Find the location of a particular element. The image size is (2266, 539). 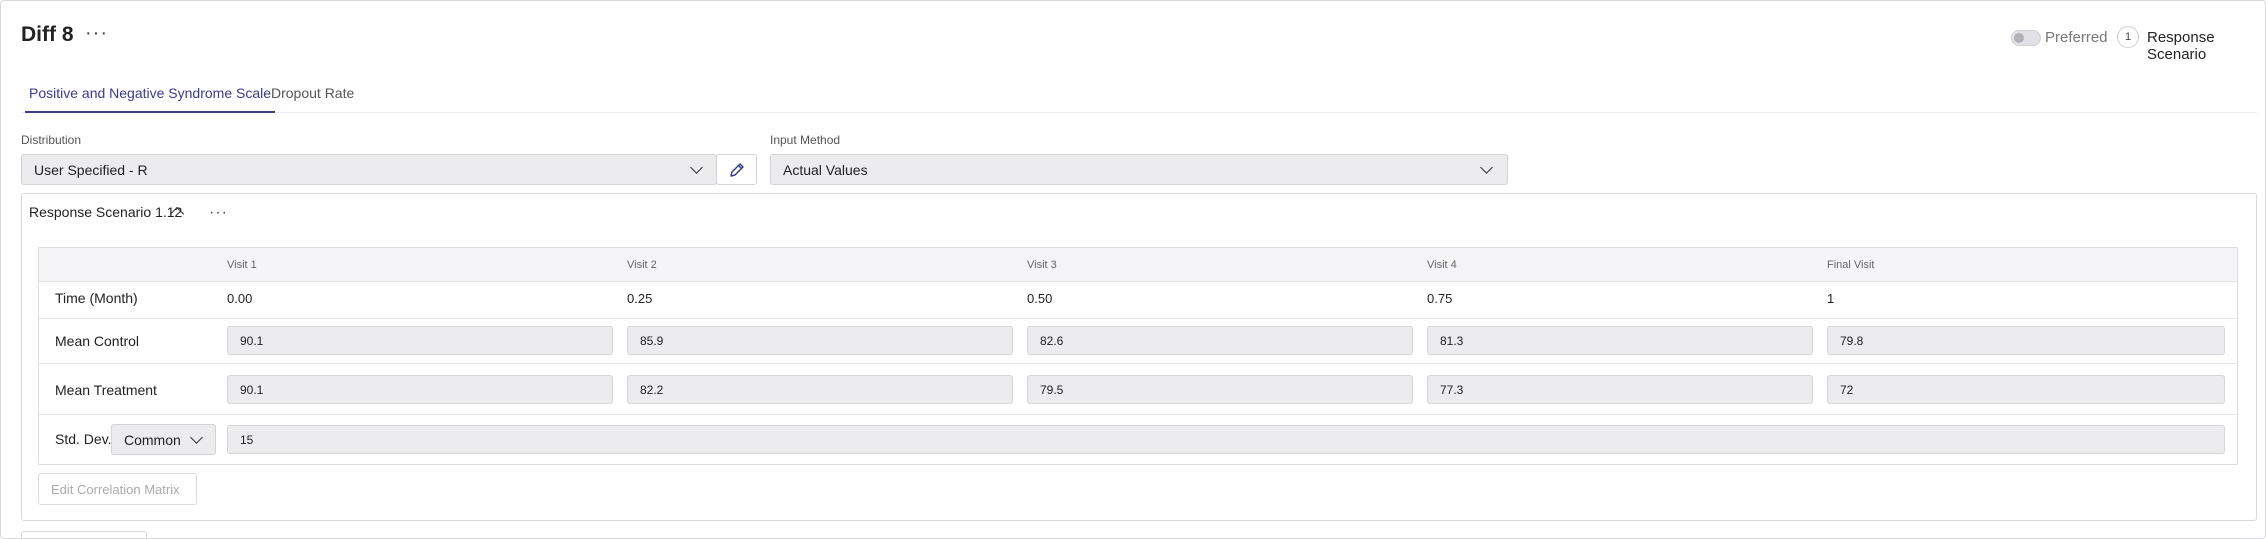

column-header: Visit 2 is located at coordinates (642, 265).